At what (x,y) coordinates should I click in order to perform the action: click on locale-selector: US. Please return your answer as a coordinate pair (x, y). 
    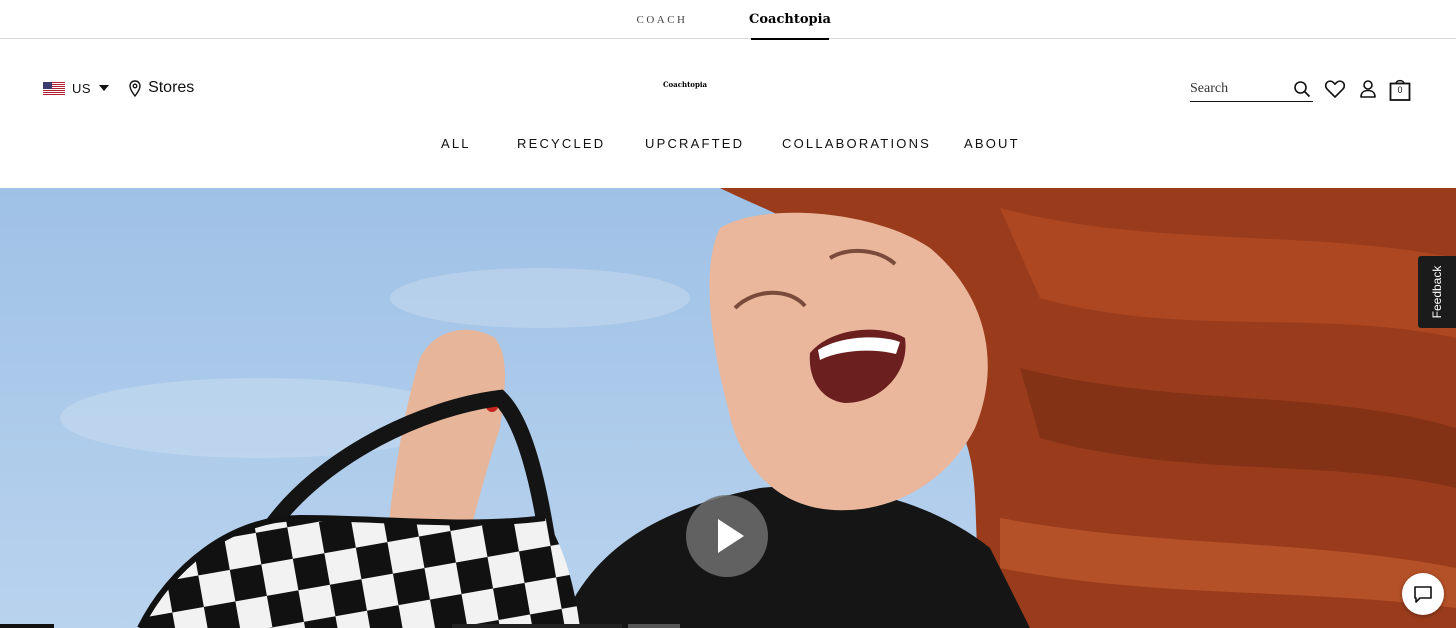
    Looking at the image, I should click on (76, 88).